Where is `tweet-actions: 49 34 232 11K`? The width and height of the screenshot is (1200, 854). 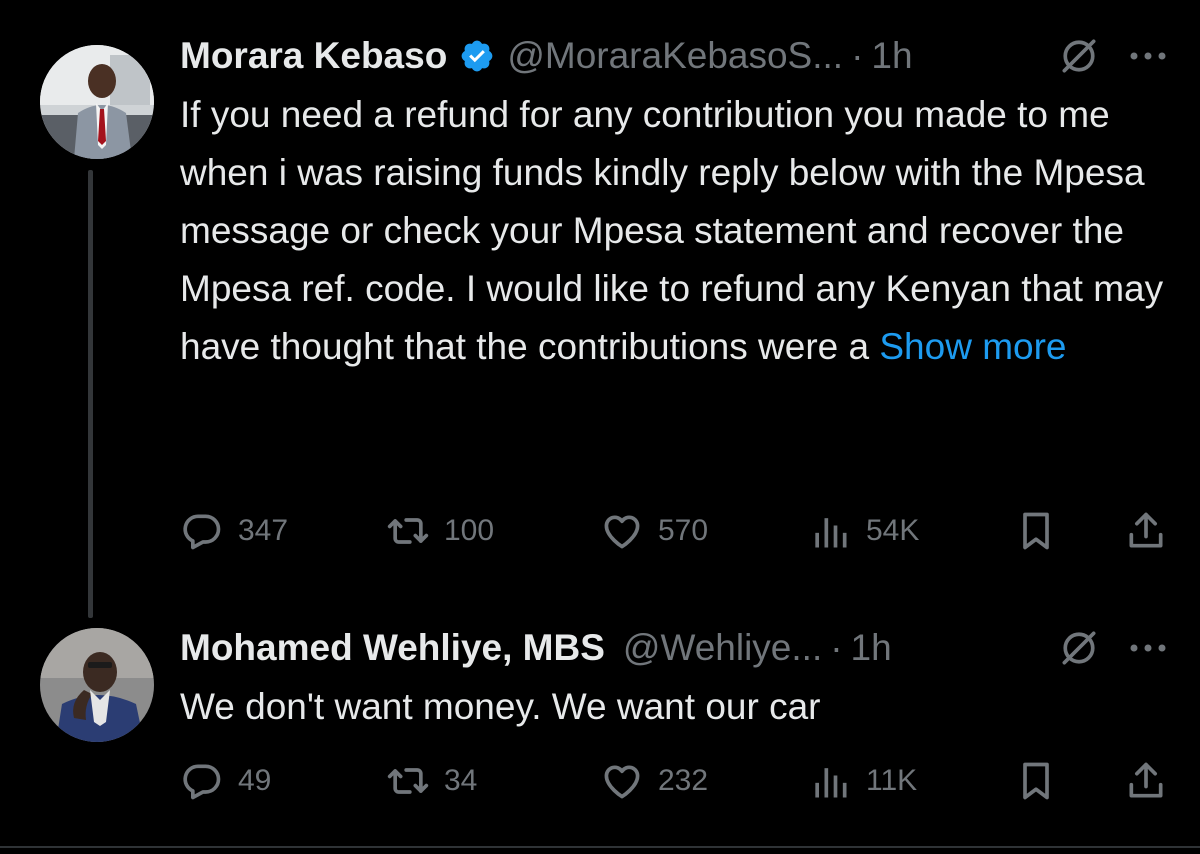
tweet-actions: 49 34 232 11K is located at coordinates (675, 781).